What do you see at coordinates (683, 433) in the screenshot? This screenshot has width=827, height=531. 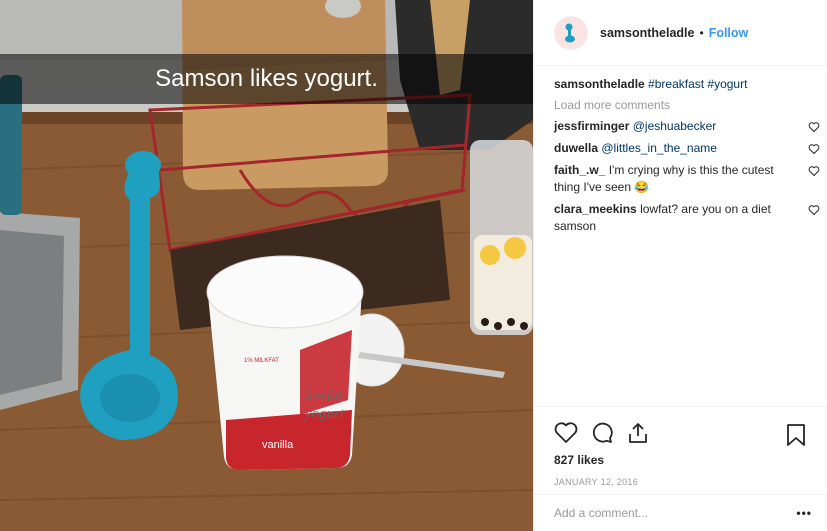 I see `action-icons` at bounding box center [683, 433].